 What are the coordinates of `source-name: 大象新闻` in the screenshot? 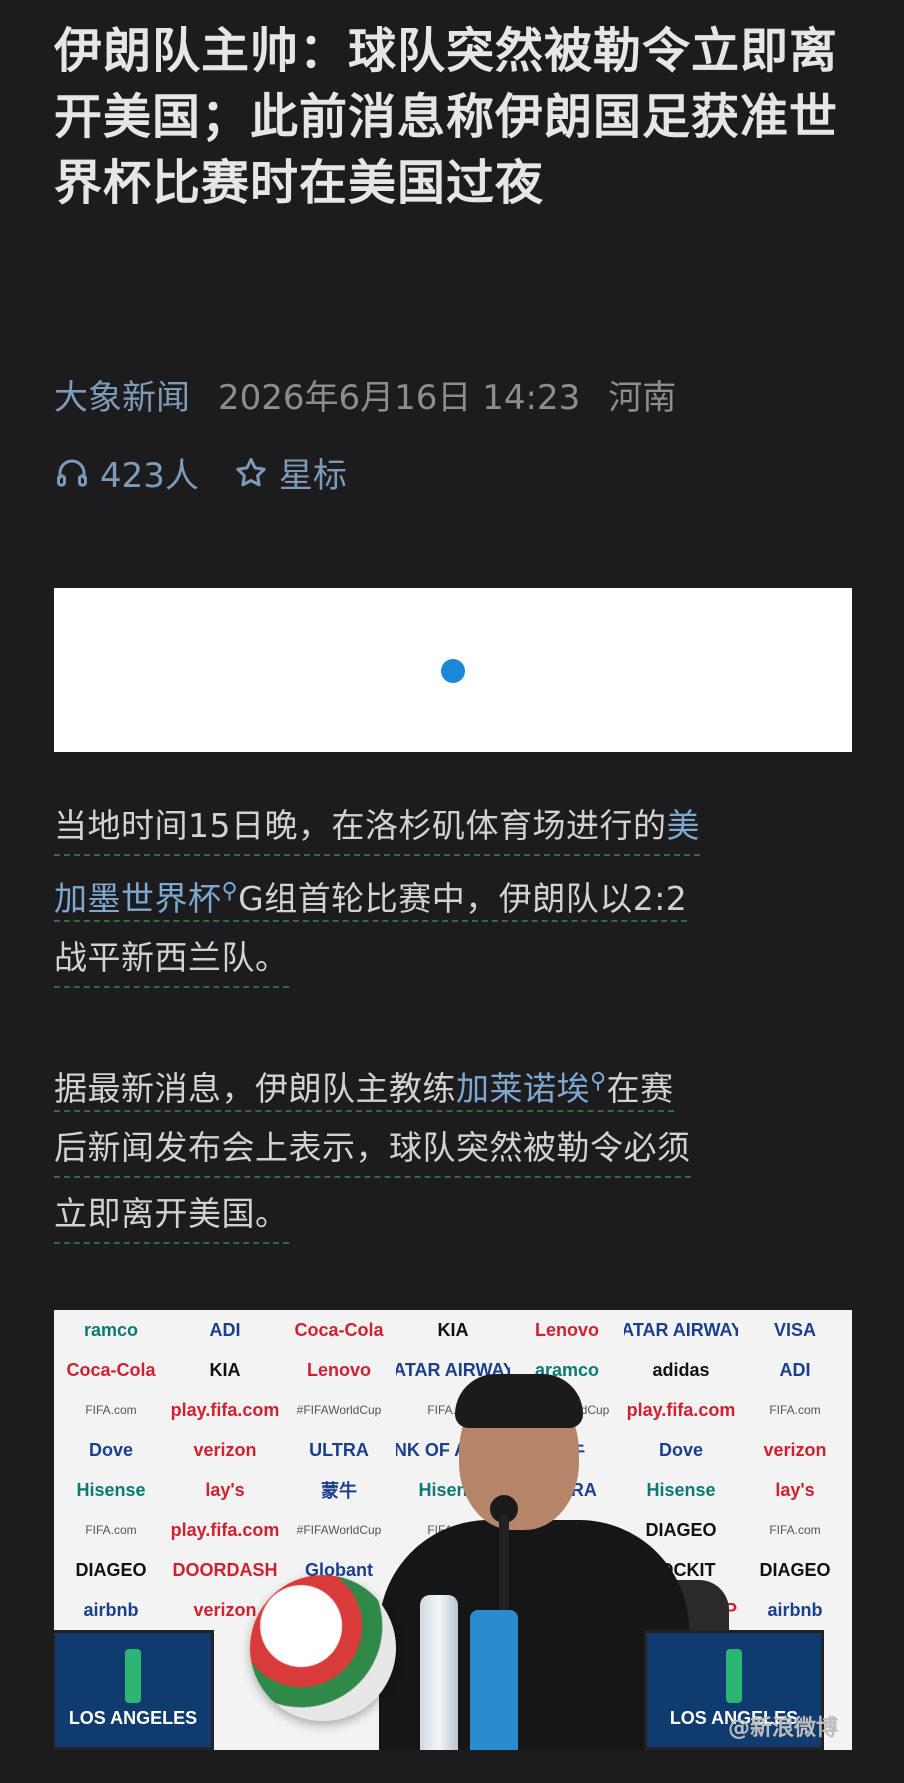 It's located at (122, 394).